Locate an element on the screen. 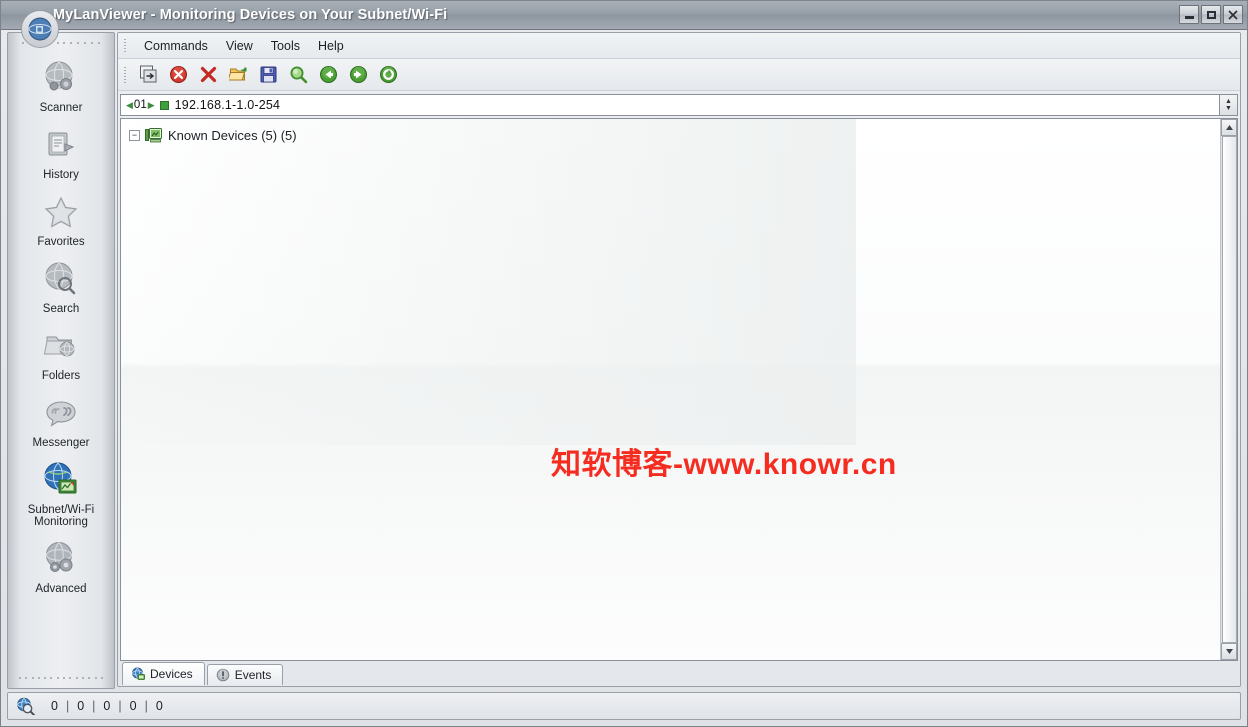  menu-item-help: Help is located at coordinates (331, 46).